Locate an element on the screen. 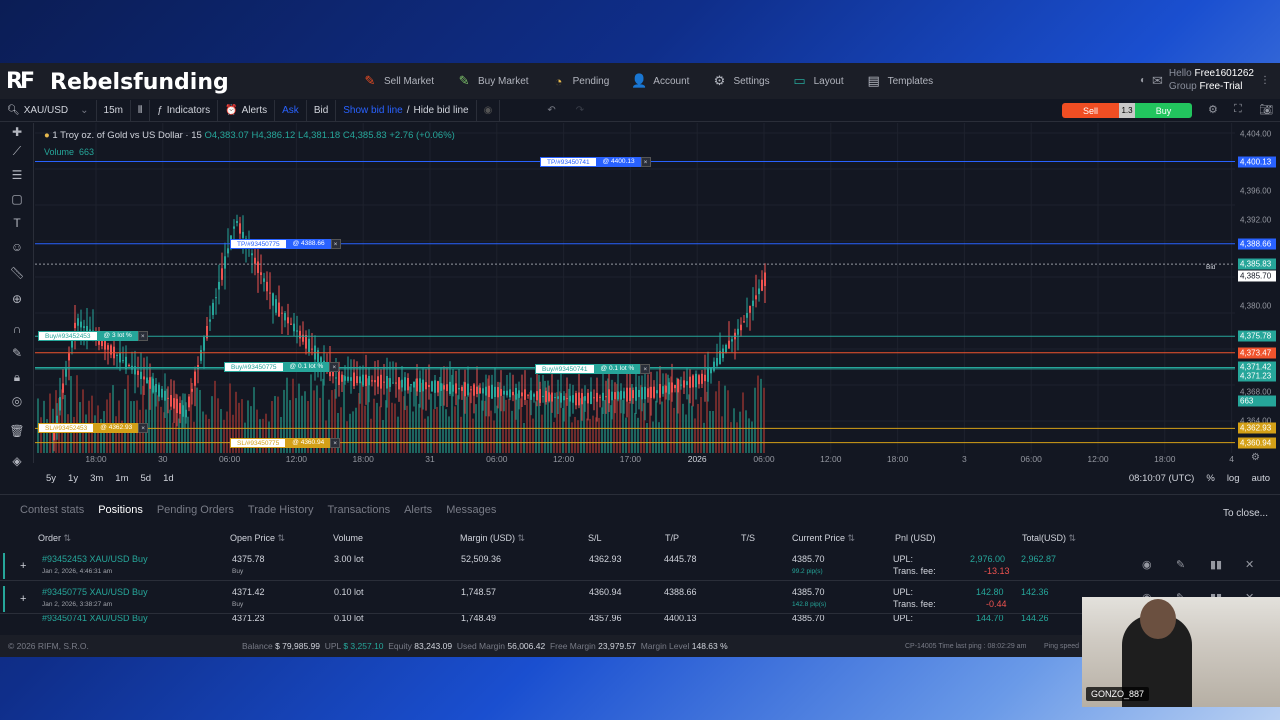 The width and height of the screenshot is (1280, 720). eye-icon: ◎ is located at coordinates (17, 401).